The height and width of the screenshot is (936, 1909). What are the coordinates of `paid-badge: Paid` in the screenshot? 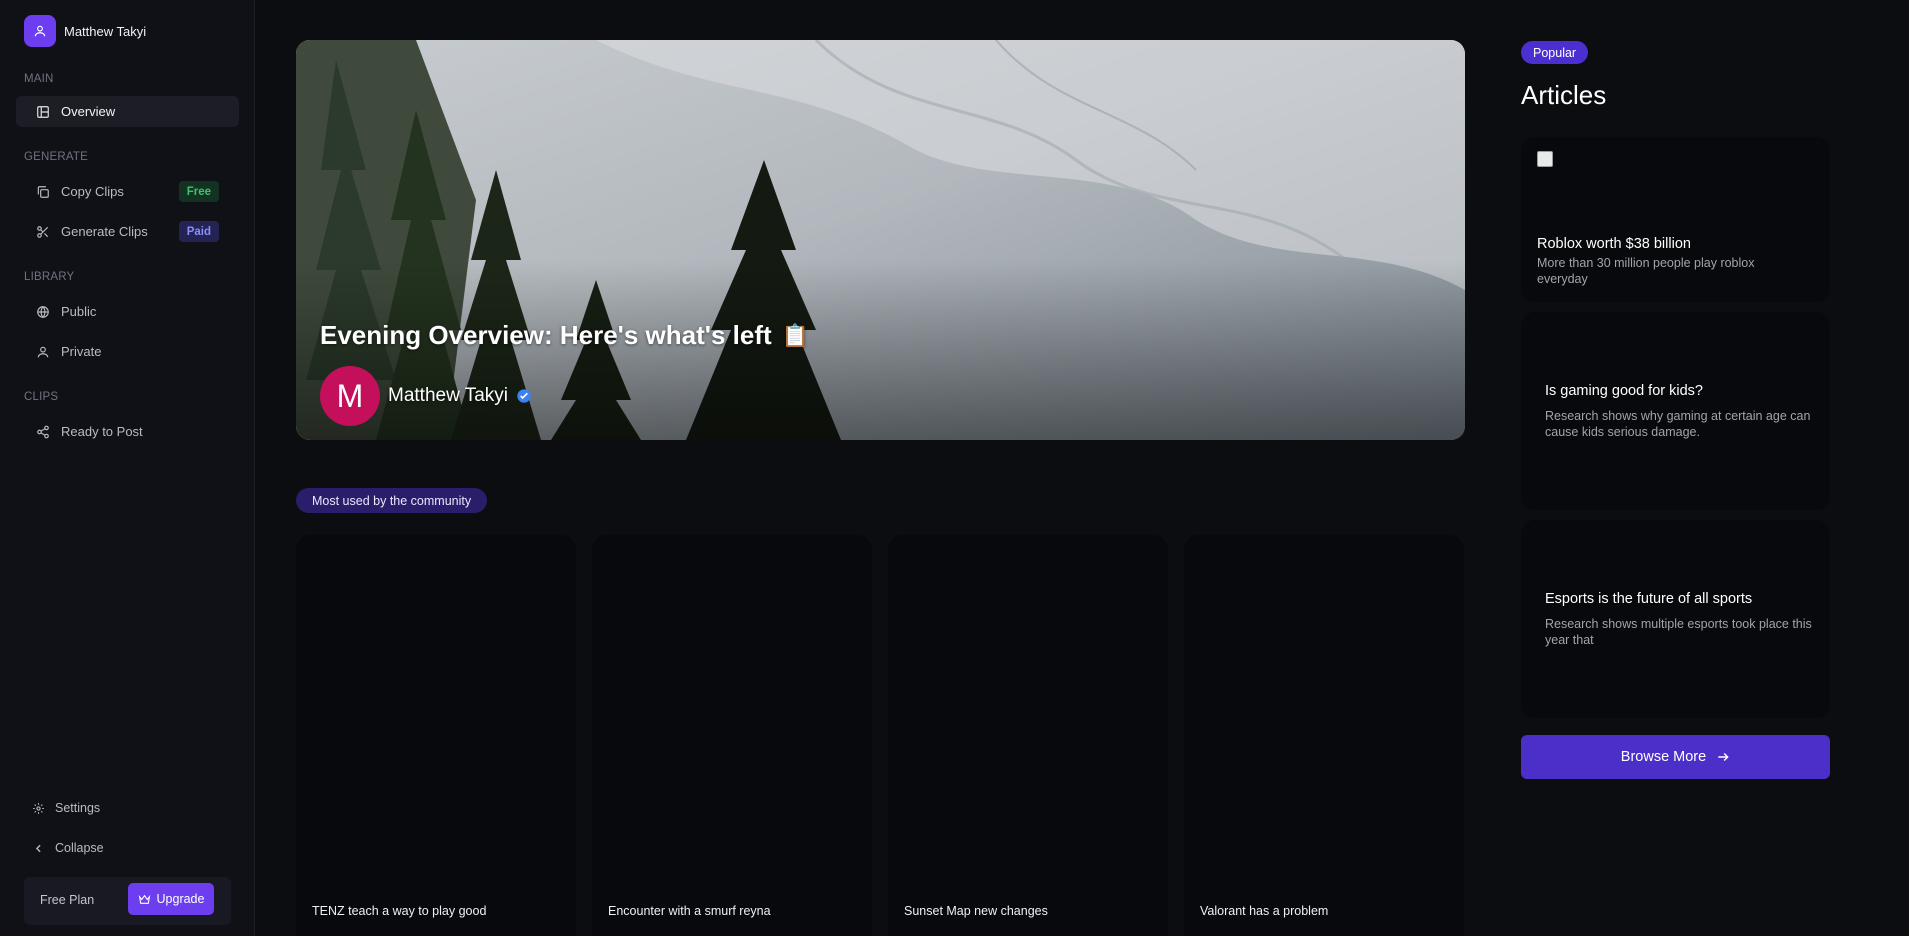 It's located at (198, 231).